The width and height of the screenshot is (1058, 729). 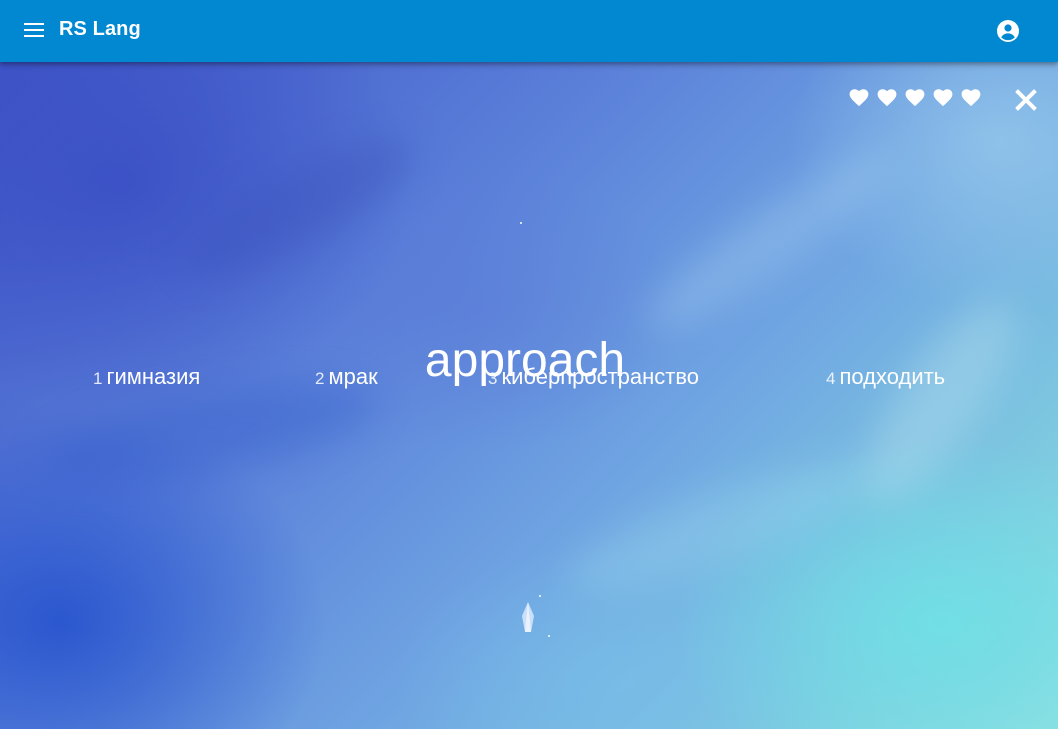 I want to click on option-number: 3, so click(x=493, y=378).